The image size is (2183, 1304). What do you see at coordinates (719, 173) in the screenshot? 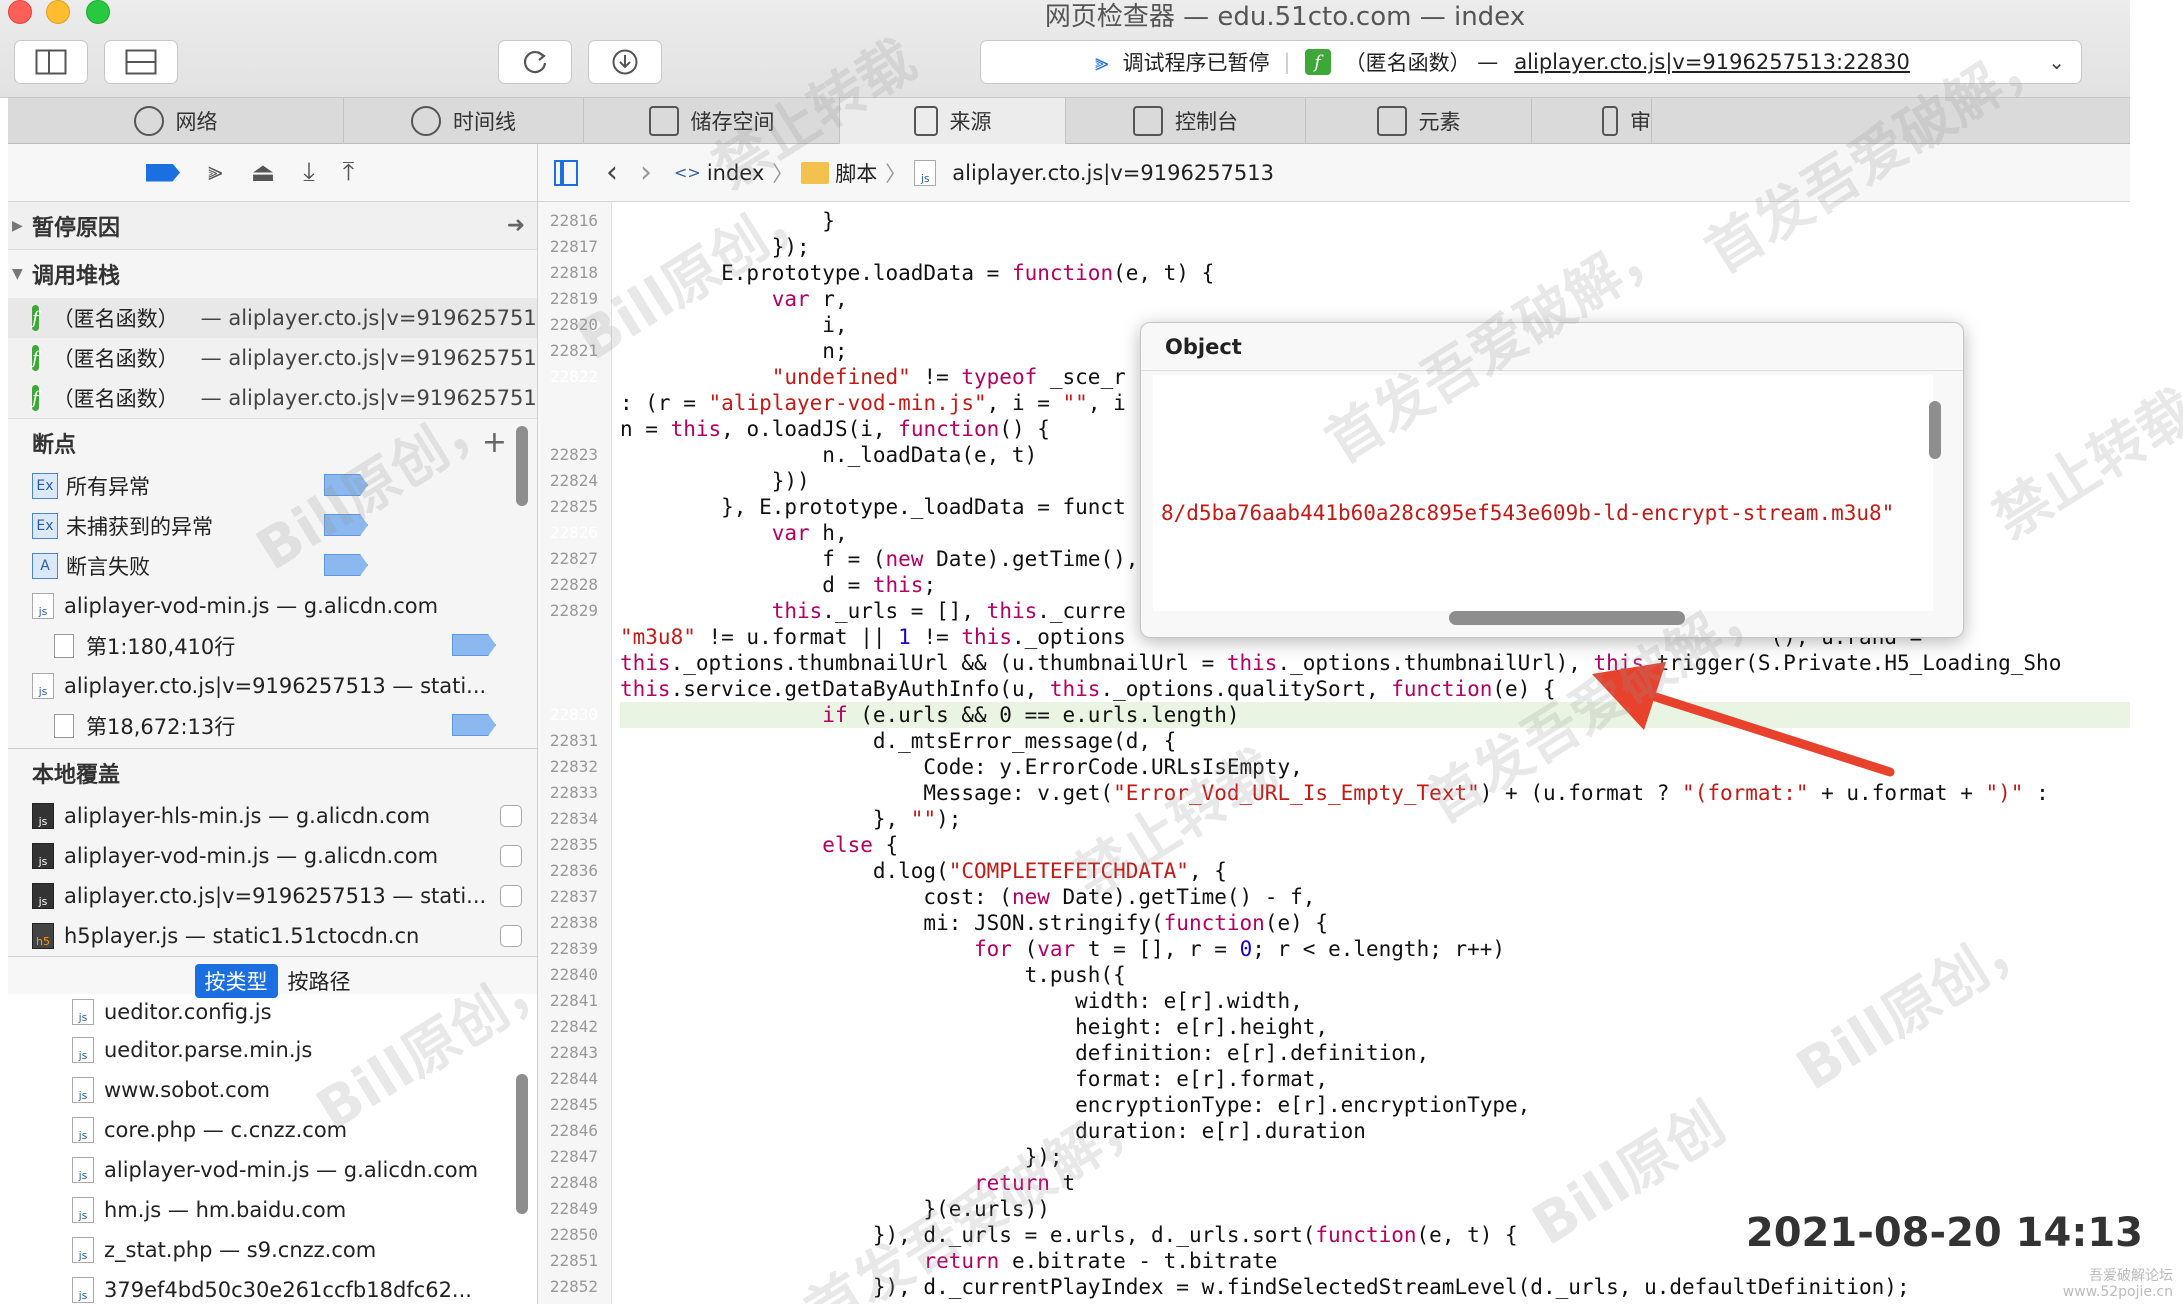
I see `breadcrumb-item: <> index` at bounding box center [719, 173].